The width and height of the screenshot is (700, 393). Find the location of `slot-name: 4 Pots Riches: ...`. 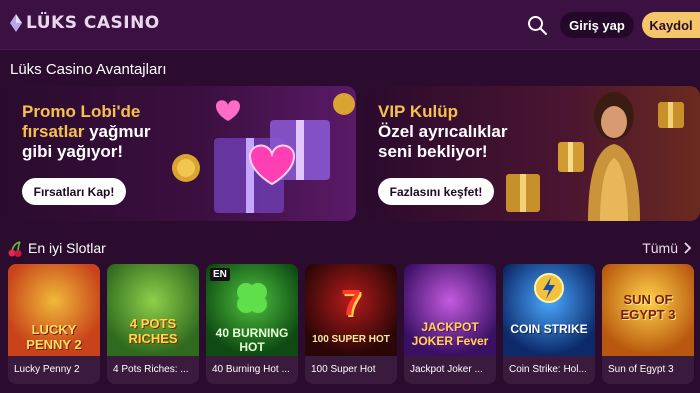

slot-name: 4 Pots Riches: ... is located at coordinates (151, 369).